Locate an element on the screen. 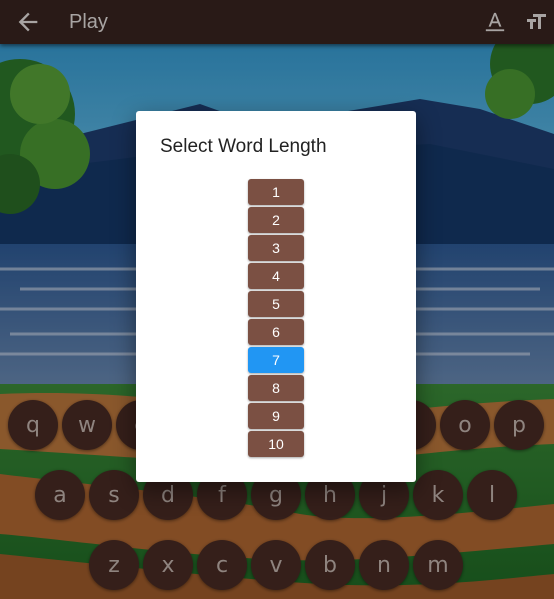  length-option-9: 9 is located at coordinates (276, 416).